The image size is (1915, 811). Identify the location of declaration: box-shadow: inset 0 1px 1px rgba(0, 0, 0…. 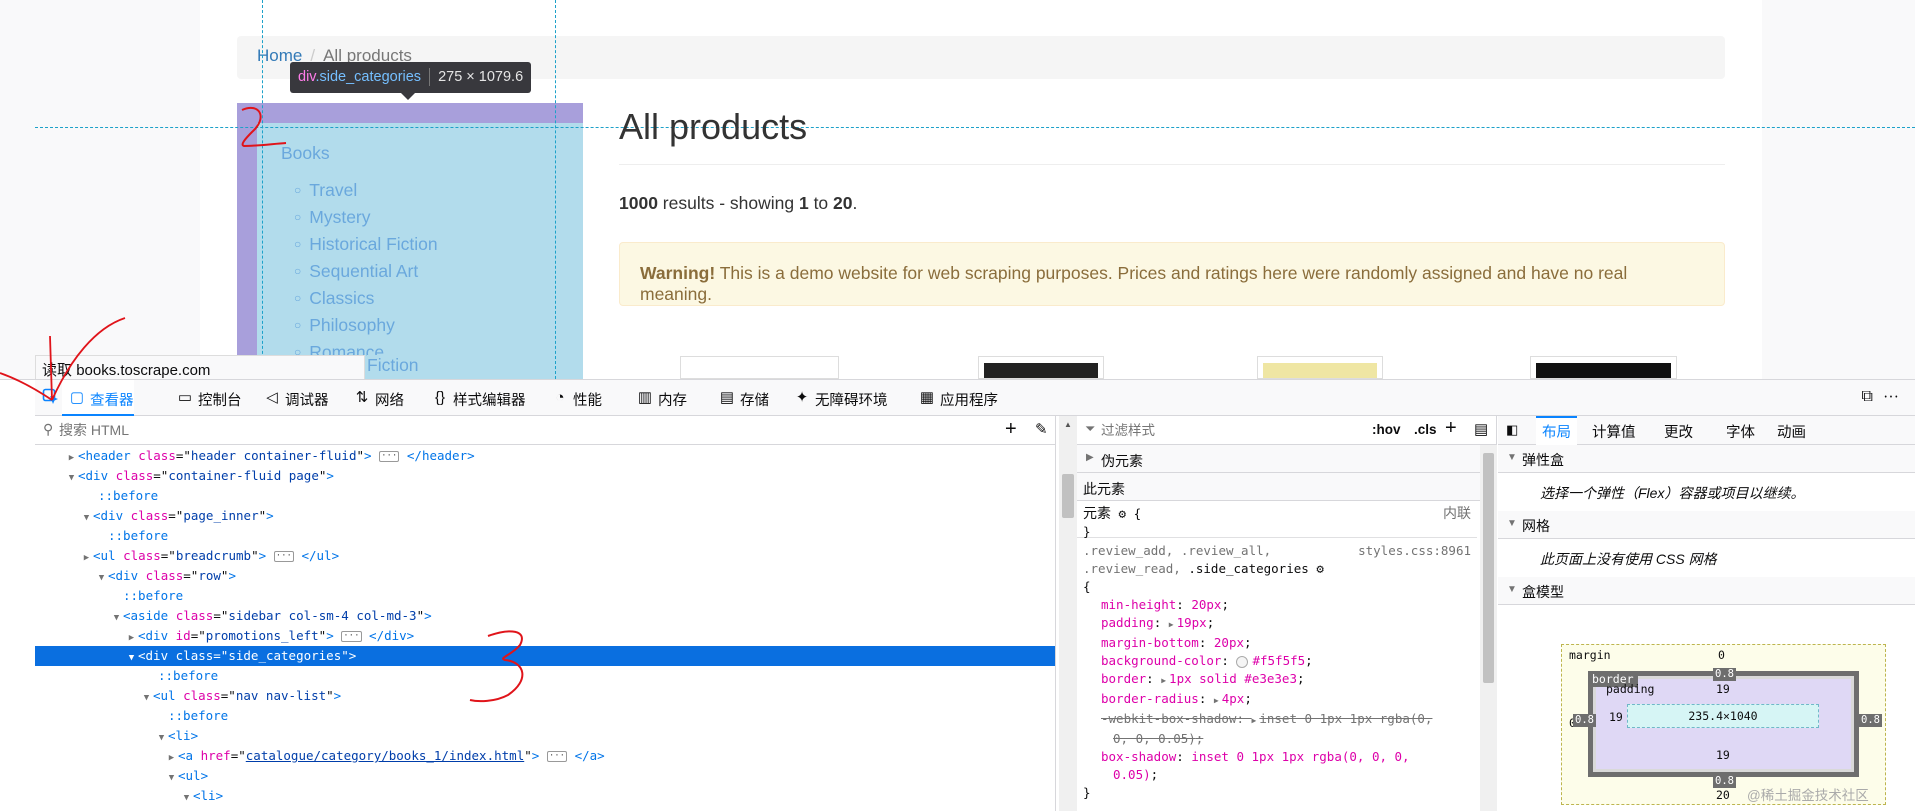
(1277, 757).